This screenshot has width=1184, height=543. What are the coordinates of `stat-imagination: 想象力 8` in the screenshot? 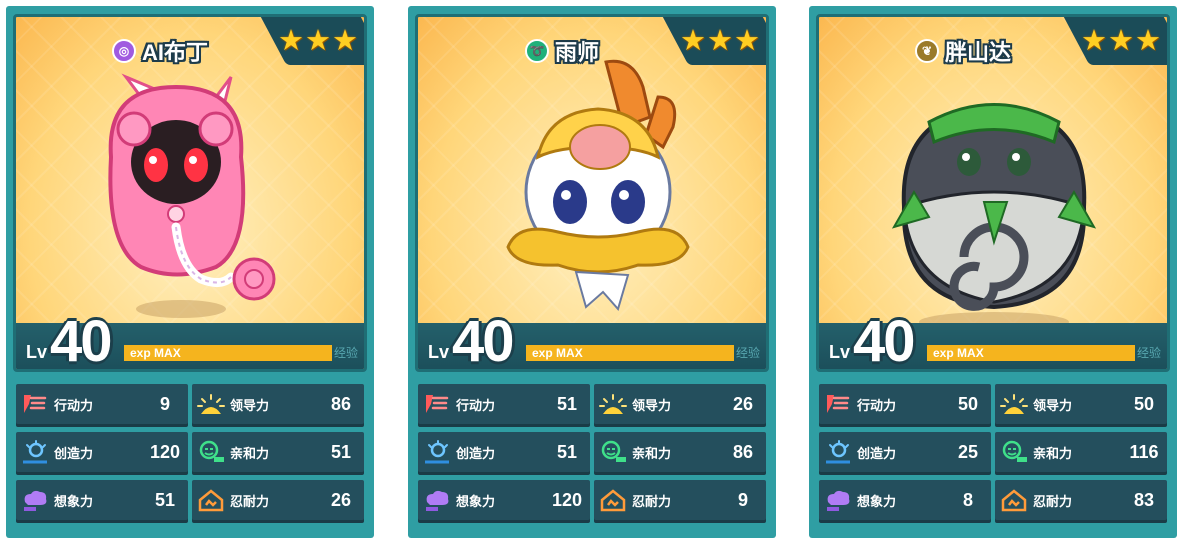 It's located at (905, 500).